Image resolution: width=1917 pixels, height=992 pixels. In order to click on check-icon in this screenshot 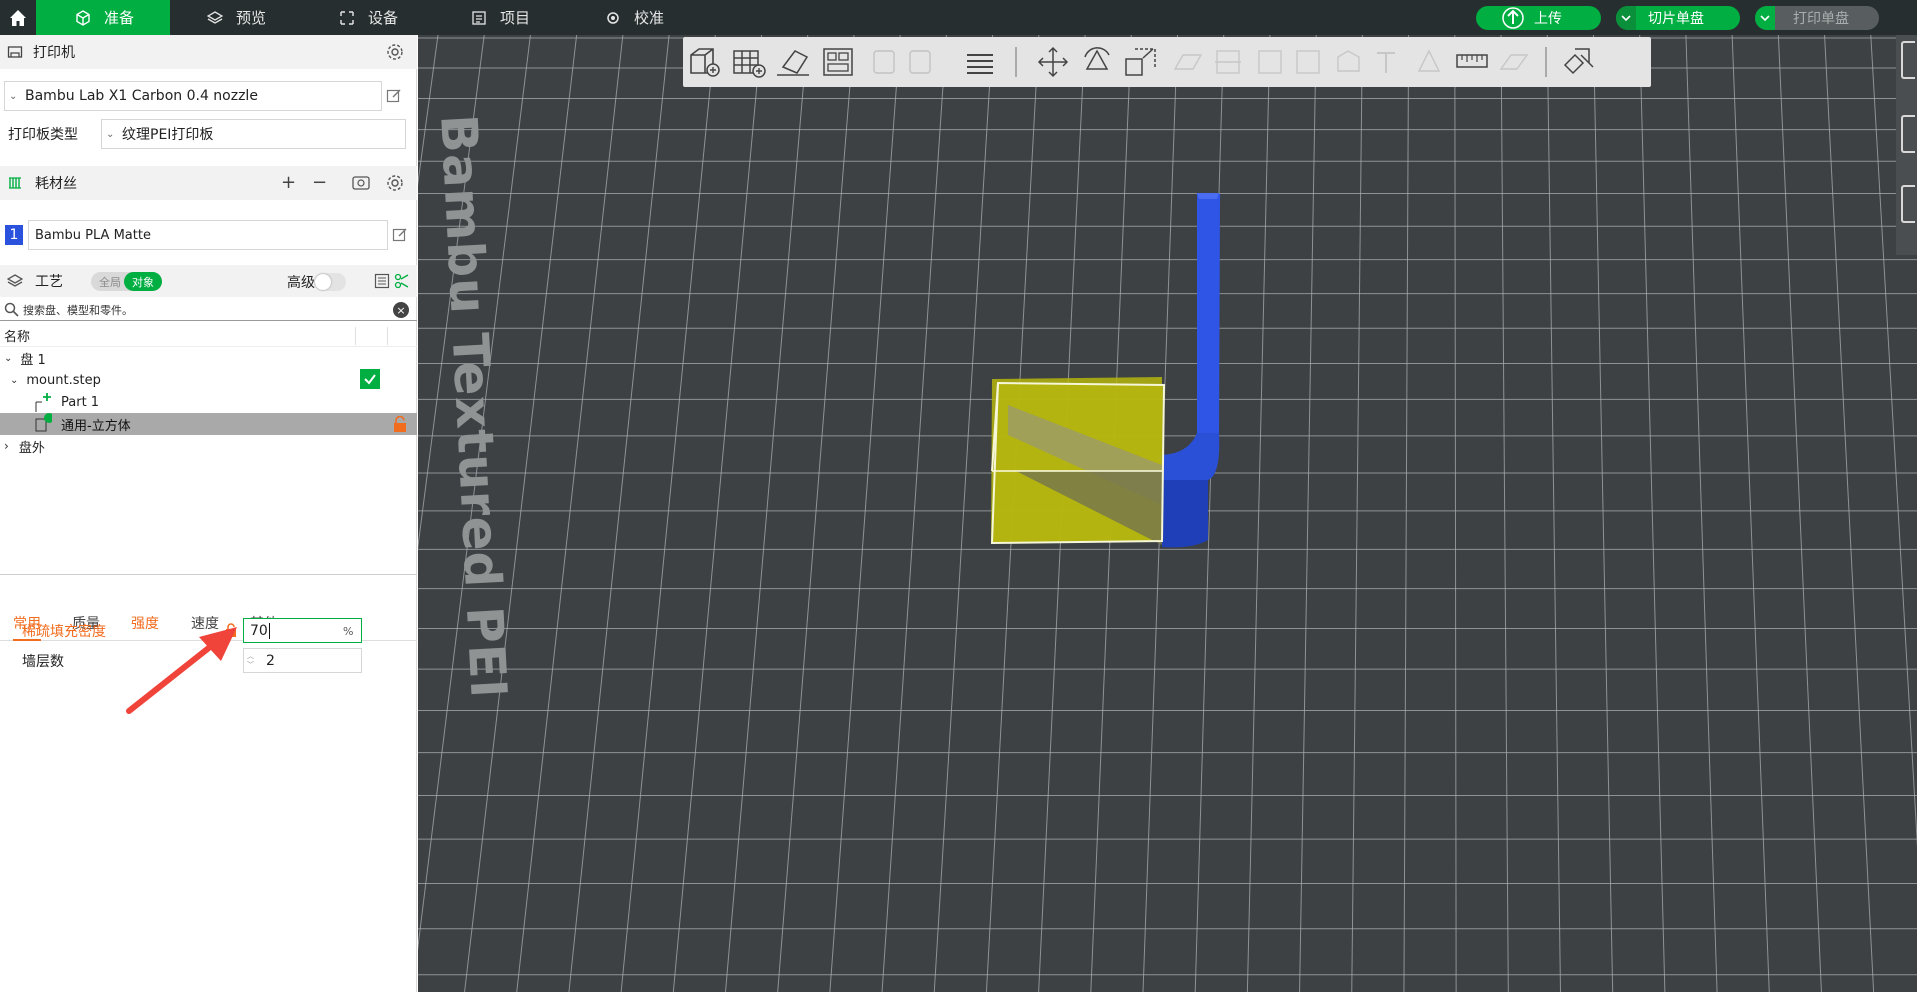, I will do `click(370, 379)`.